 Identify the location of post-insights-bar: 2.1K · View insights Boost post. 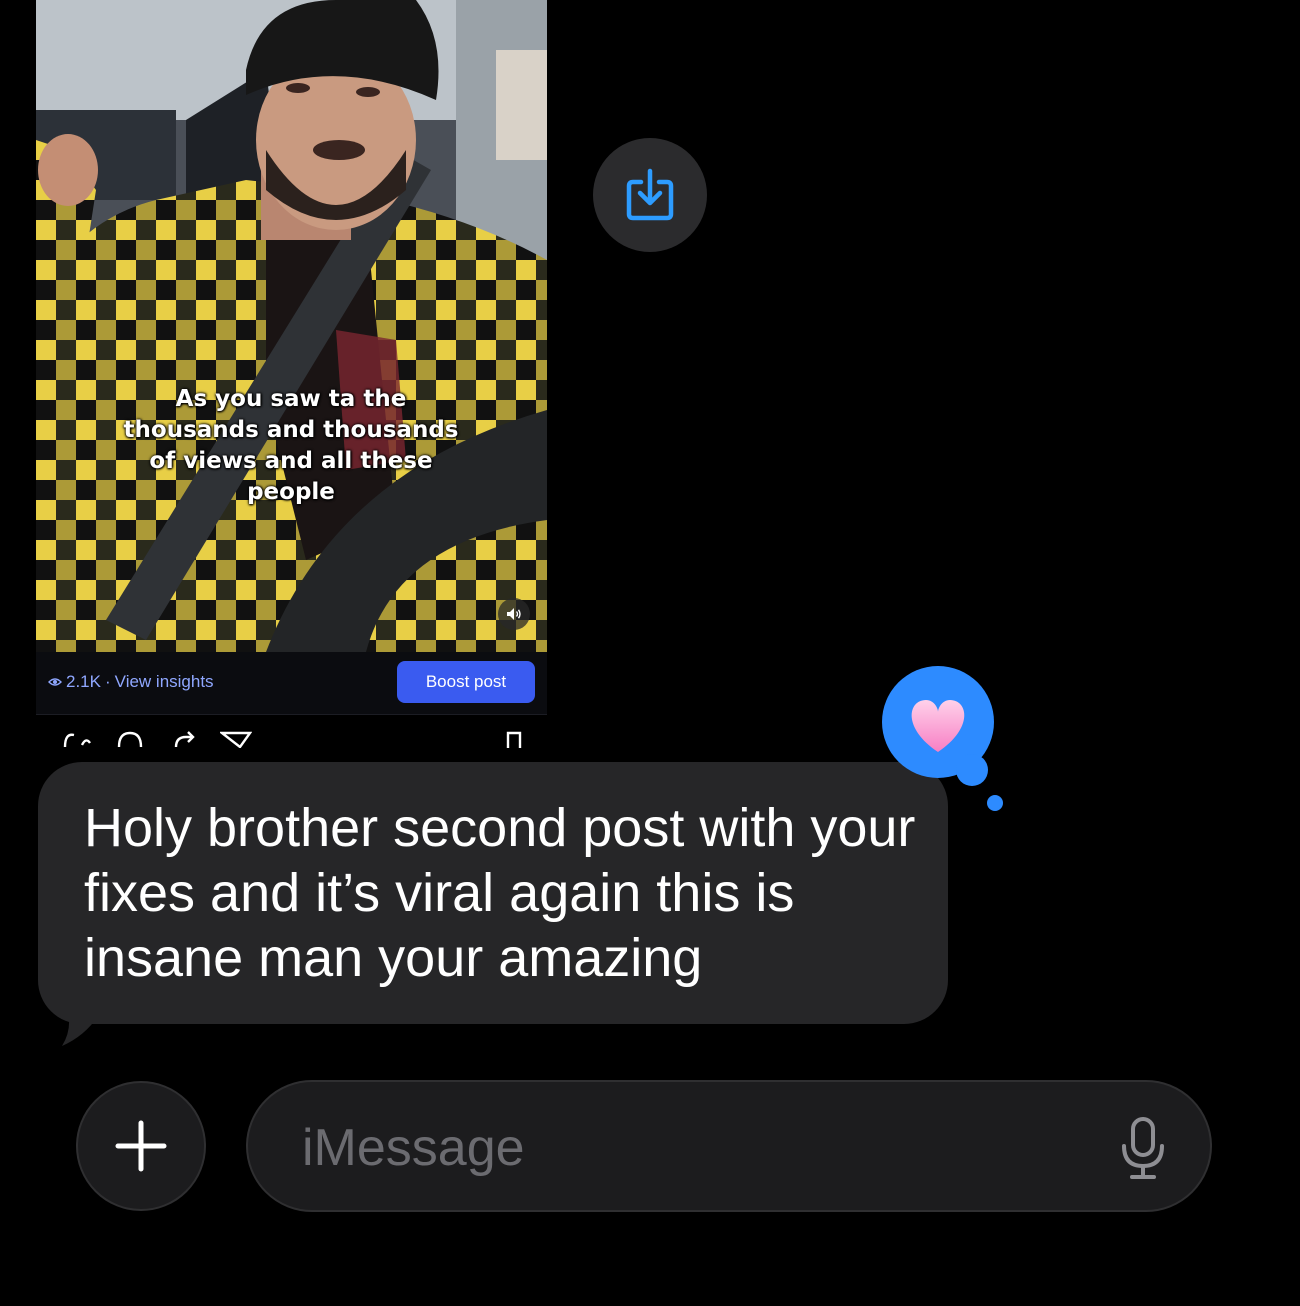
(291, 683).